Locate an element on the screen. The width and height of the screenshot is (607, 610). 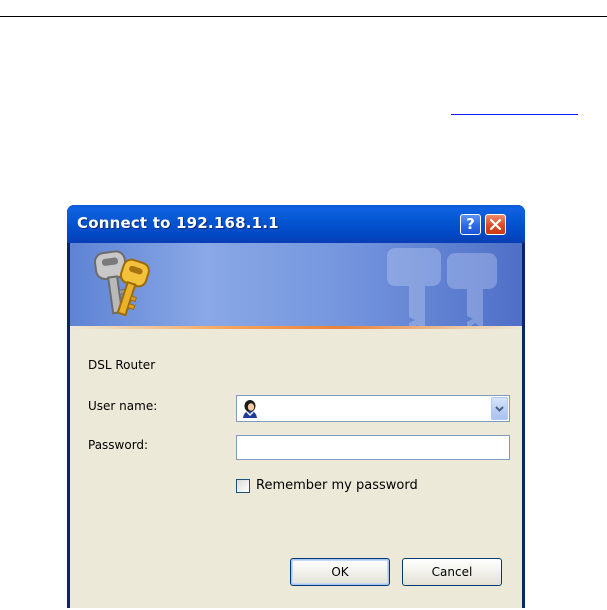
help-button: ? is located at coordinates (470, 224).